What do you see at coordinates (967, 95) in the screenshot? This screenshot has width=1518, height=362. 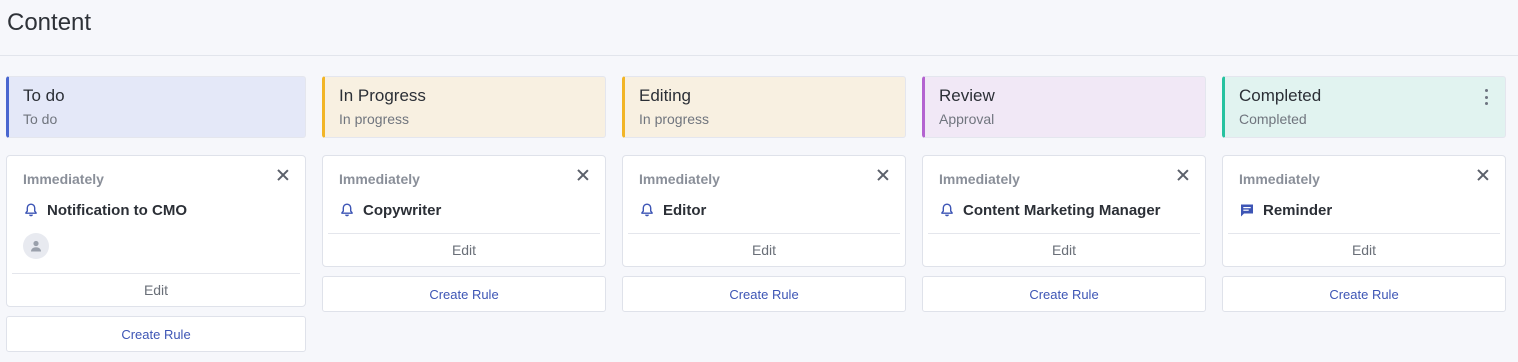 I see `column-title: Review` at bounding box center [967, 95].